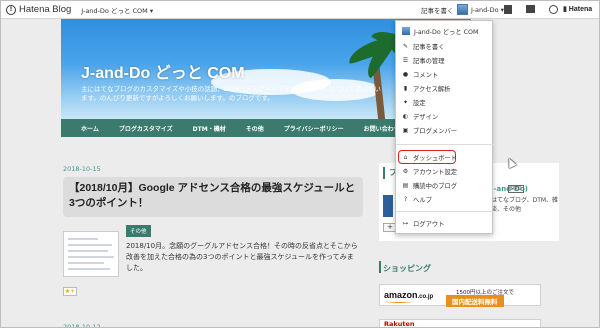 The image size is (600, 328). What do you see at coordinates (409, 295) in the screenshot?
I see `amazon-logo: amazon.co.jp` at bounding box center [409, 295].